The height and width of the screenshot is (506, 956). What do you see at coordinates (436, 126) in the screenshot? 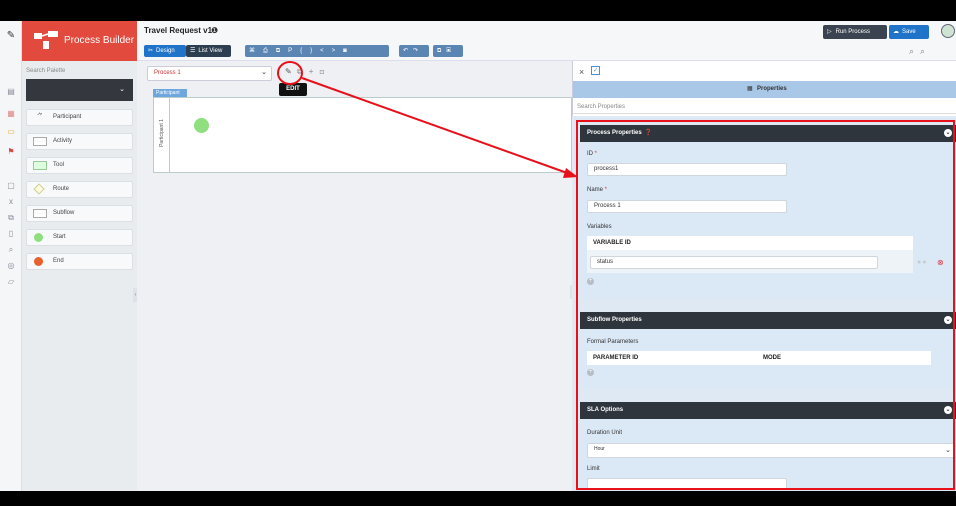
I see `annotation-arrow` at bounding box center [436, 126].